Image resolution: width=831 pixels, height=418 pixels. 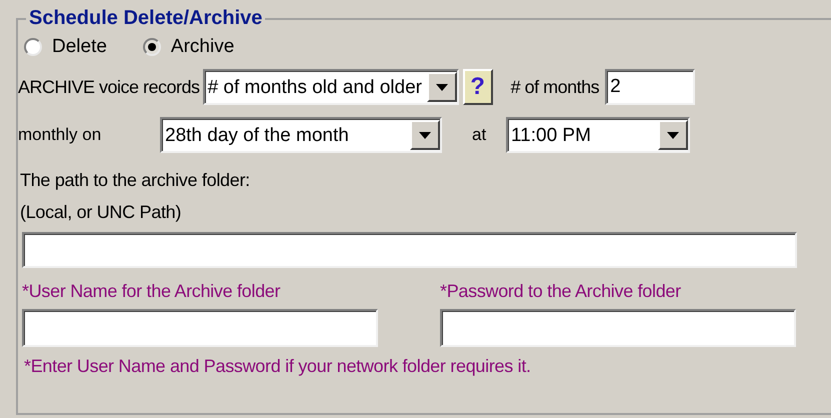 What do you see at coordinates (278, 366) in the screenshot?
I see `credentials-note: *Enter User Name and Password if your network folder requires it.` at bounding box center [278, 366].